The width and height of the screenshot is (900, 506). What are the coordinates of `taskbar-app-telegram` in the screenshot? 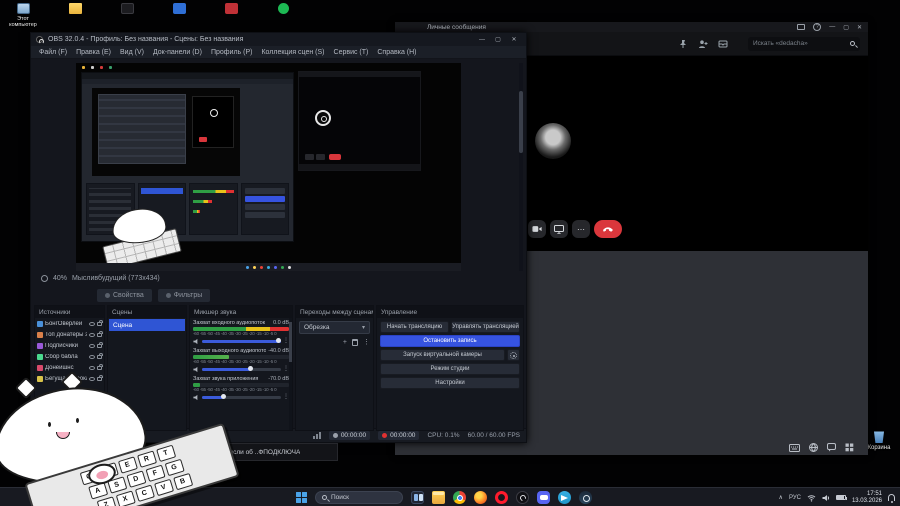 It's located at (564, 497).